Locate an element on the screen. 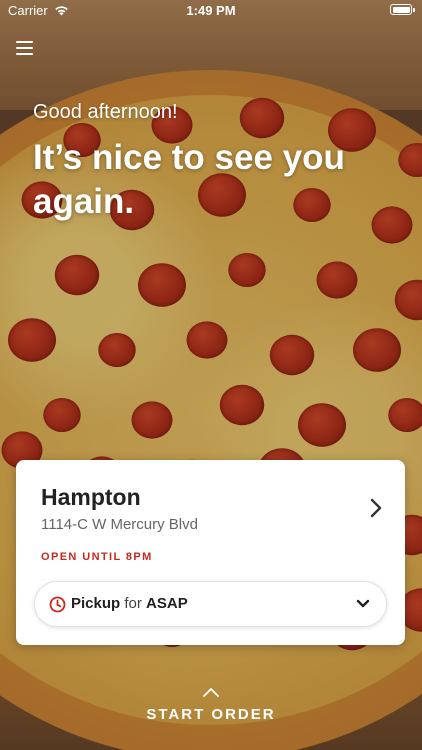 The image size is (422, 750). chevron-down-icon is located at coordinates (363, 603).